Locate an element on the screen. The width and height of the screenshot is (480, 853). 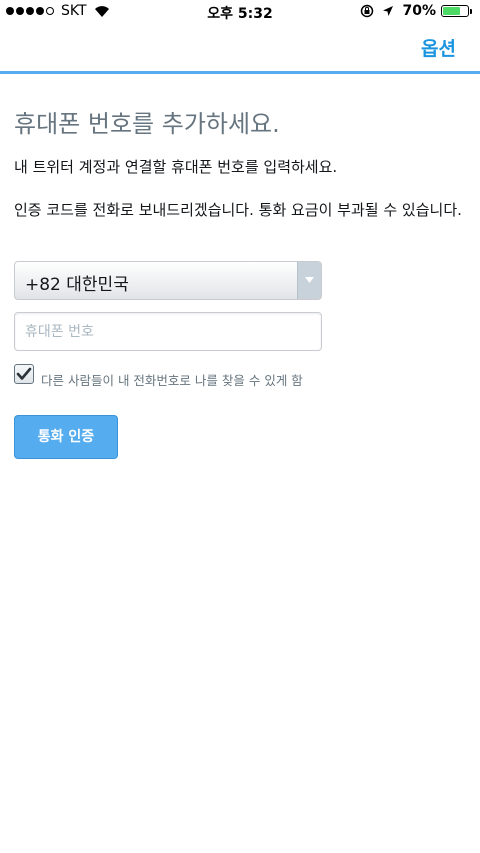
notice-text: 인증 코드를 전화로 보내드리겠습니다. 통화 요금이 부과될 수 있습니다. is located at coordinates (238, 210).